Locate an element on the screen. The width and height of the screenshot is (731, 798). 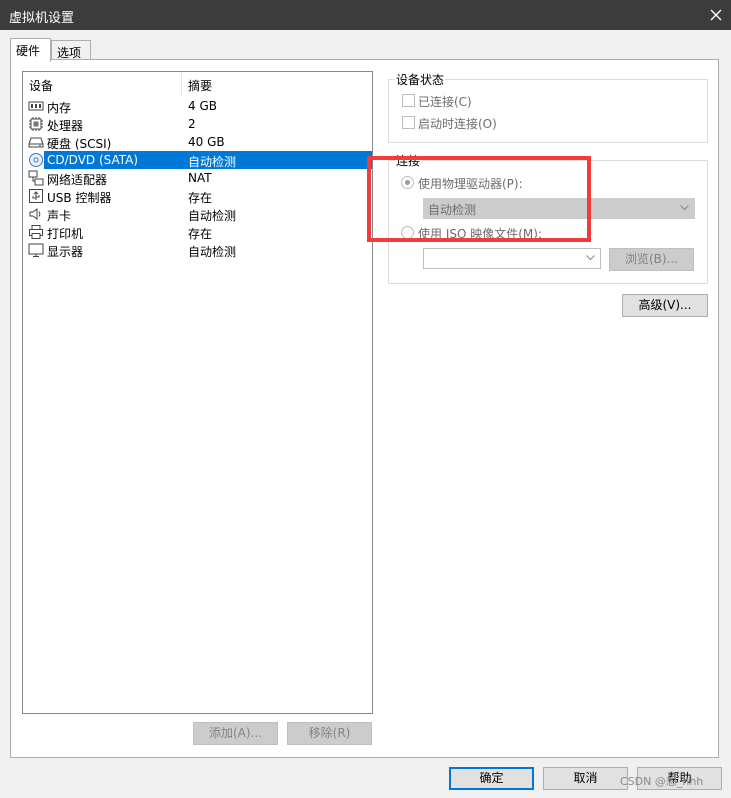
device-row-printer: 打印机 存在 is located at coordinates (197, 232).